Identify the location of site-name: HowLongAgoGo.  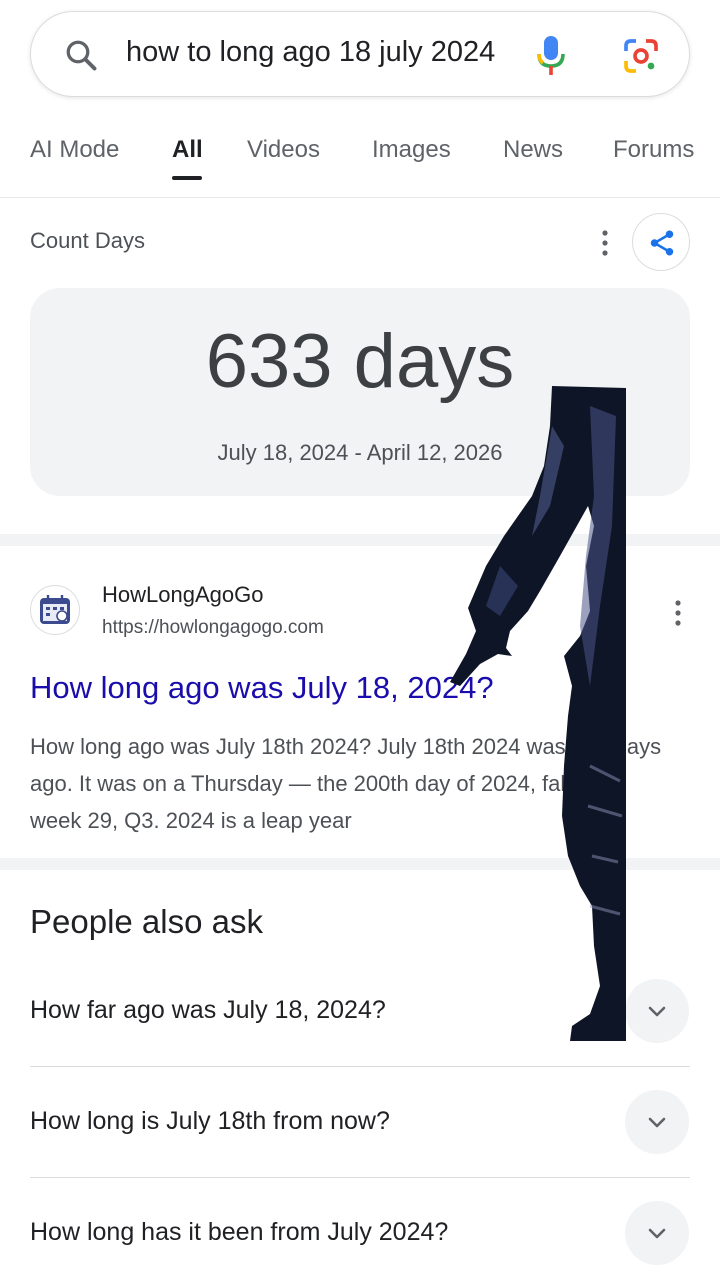
(182, 595).